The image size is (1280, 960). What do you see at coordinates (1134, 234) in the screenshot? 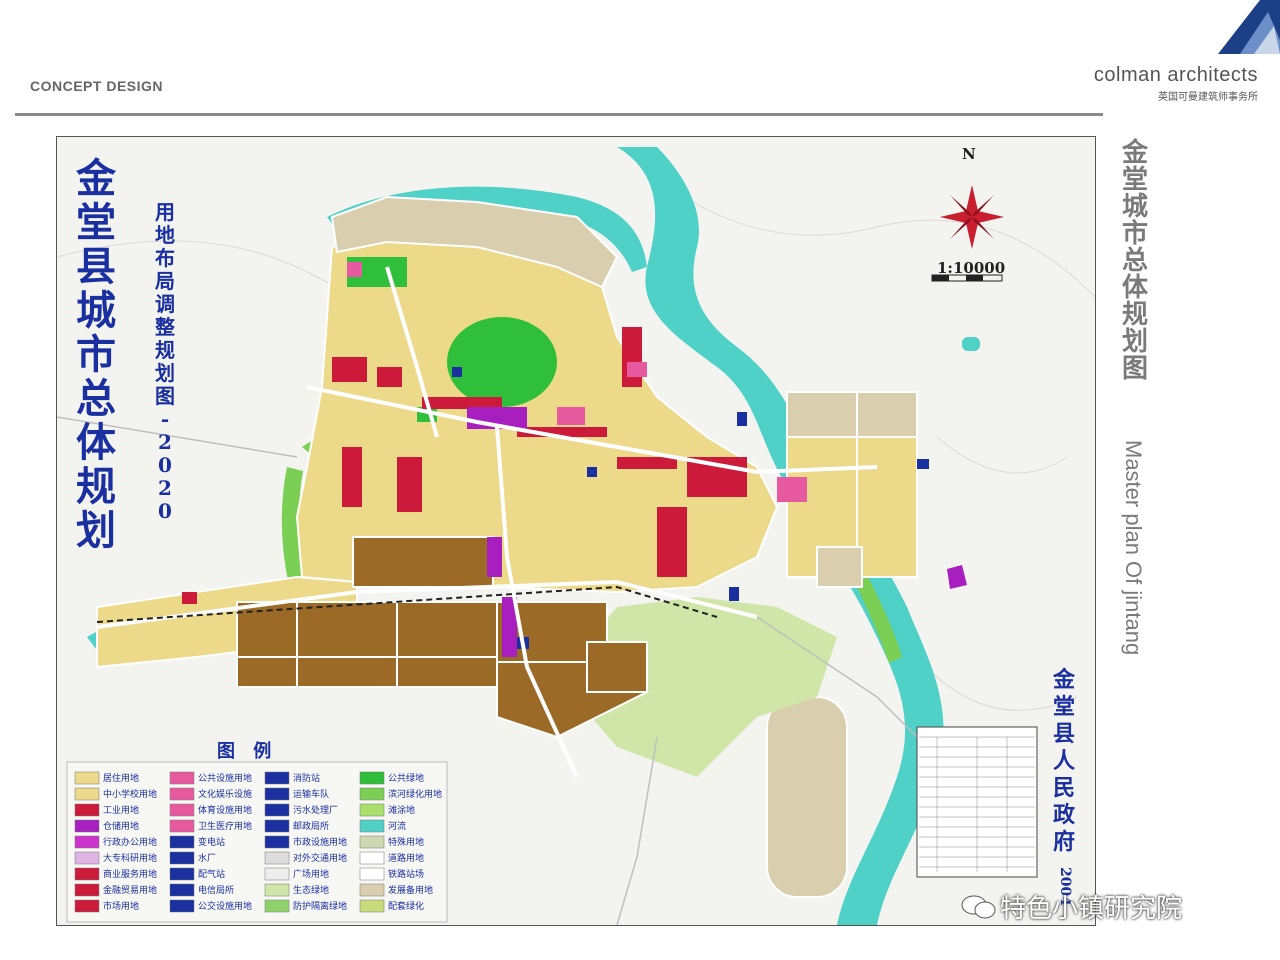
I see `sidebar-char: 市` at bounding box center [1134, 234].